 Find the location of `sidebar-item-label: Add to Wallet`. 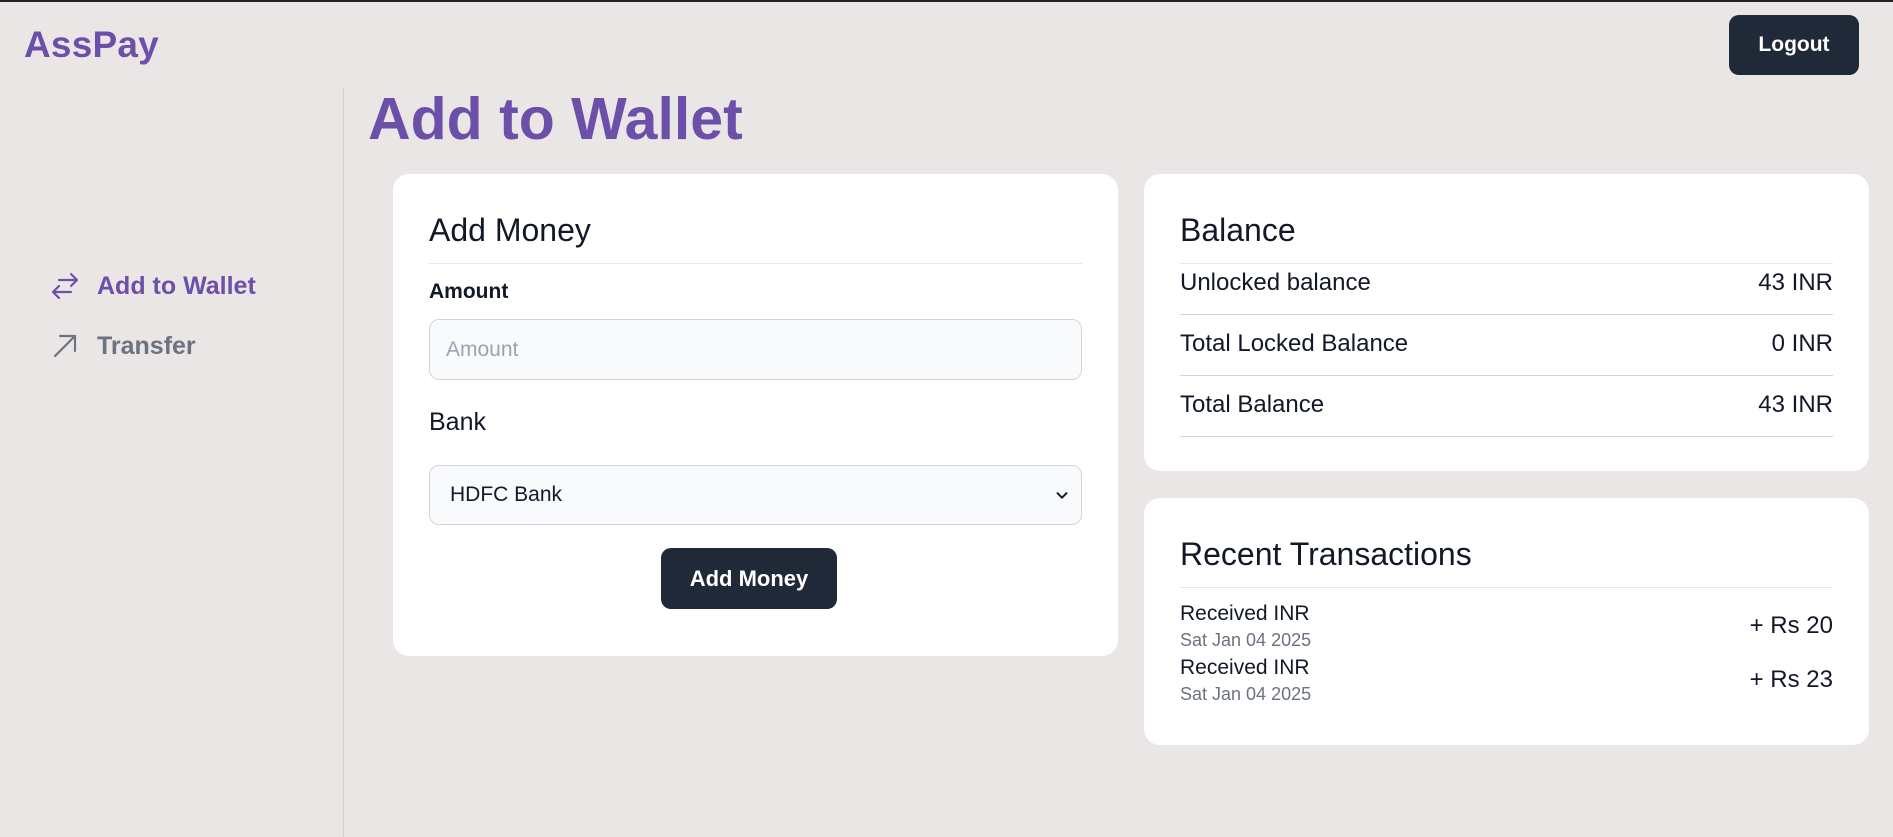

sidebar-item-label: Add to Wallet is located at coordinates (176, 285).